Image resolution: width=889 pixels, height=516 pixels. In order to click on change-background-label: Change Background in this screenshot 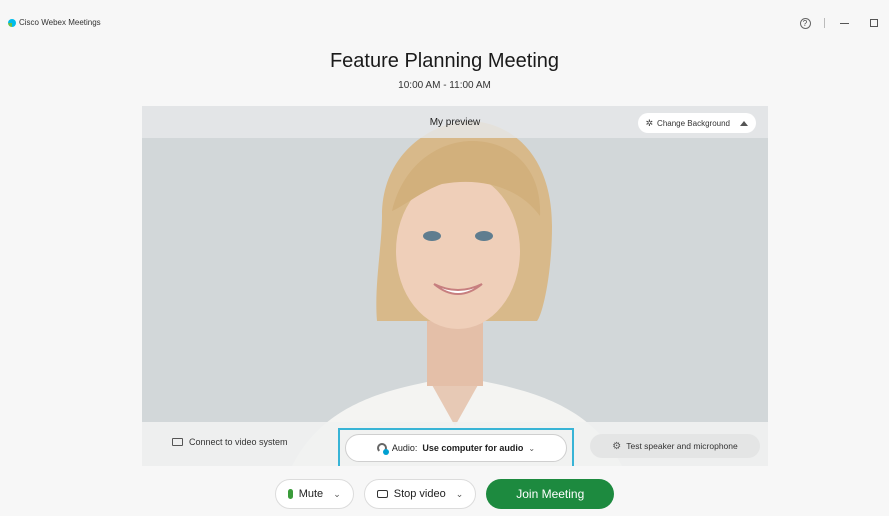, I will do `click(693, 123)`.